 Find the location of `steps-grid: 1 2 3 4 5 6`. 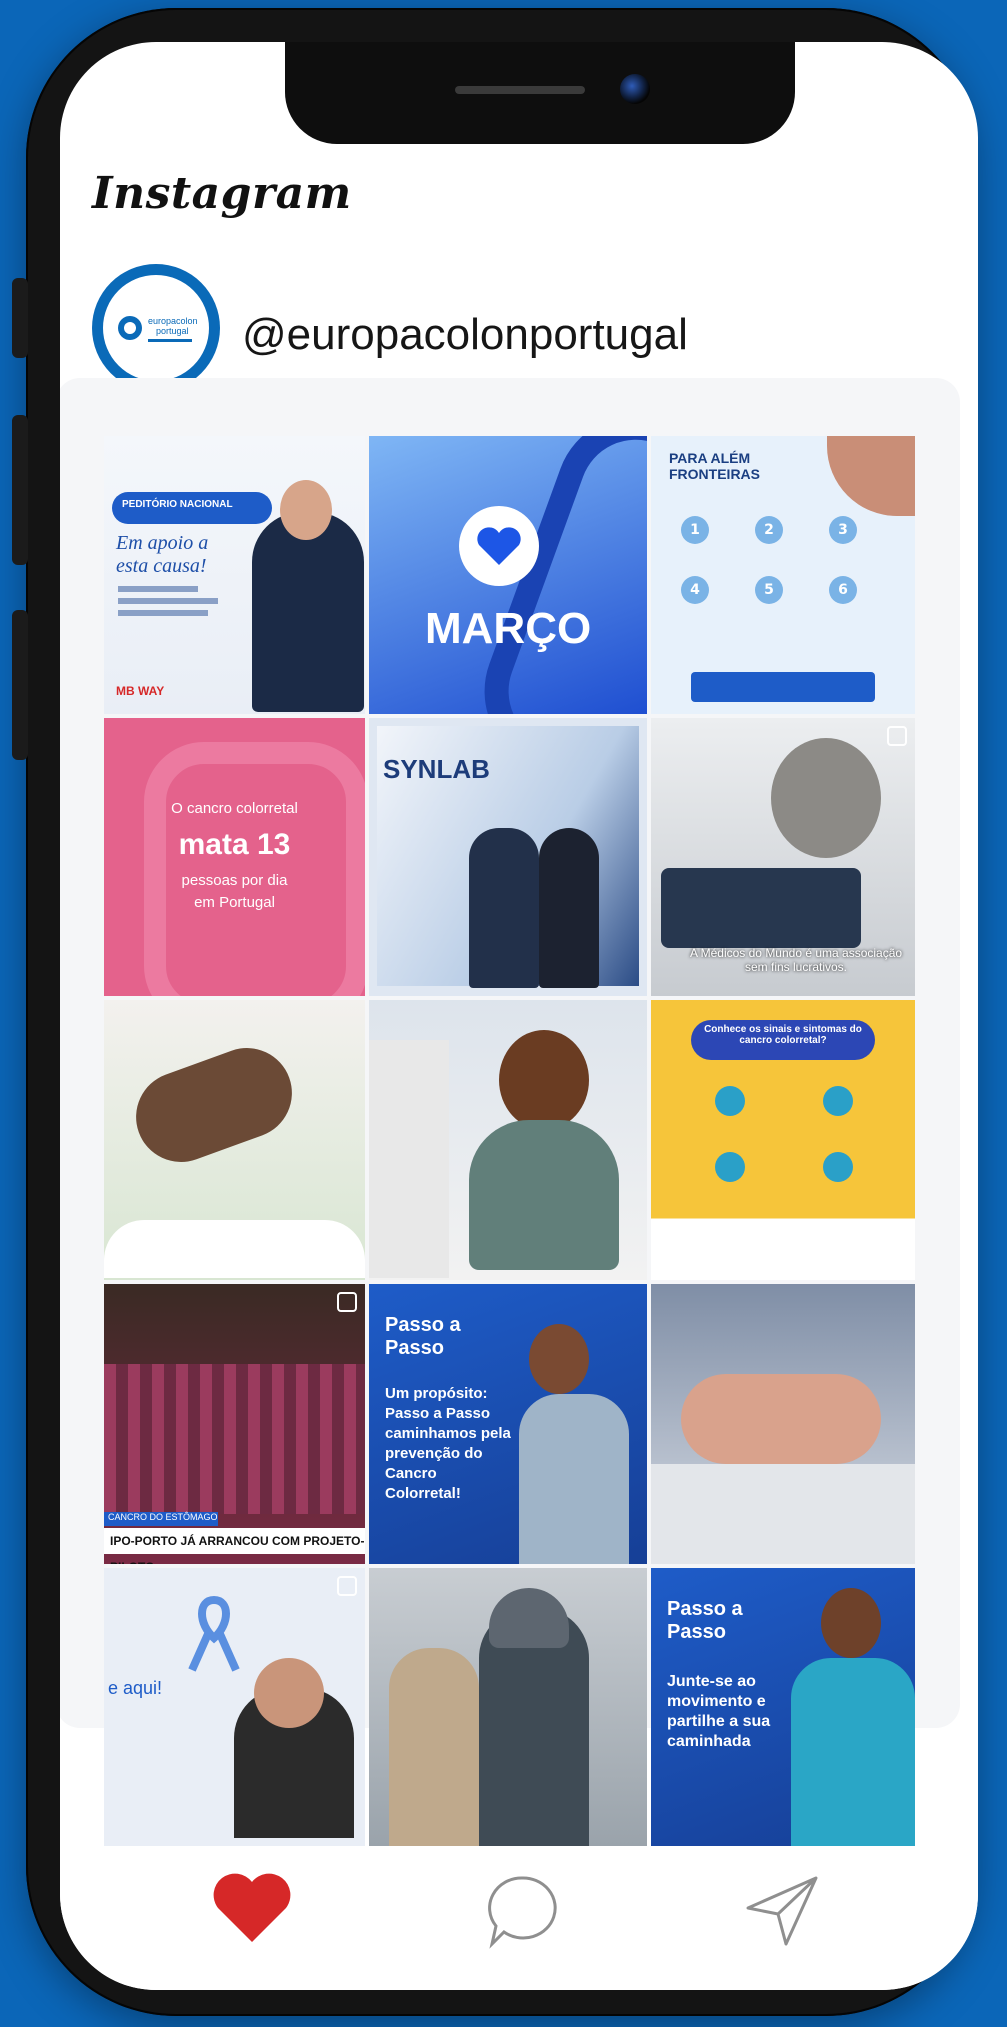

steps-grid: 1 2 3 4 5 6 is located at coordinates (787, 560).